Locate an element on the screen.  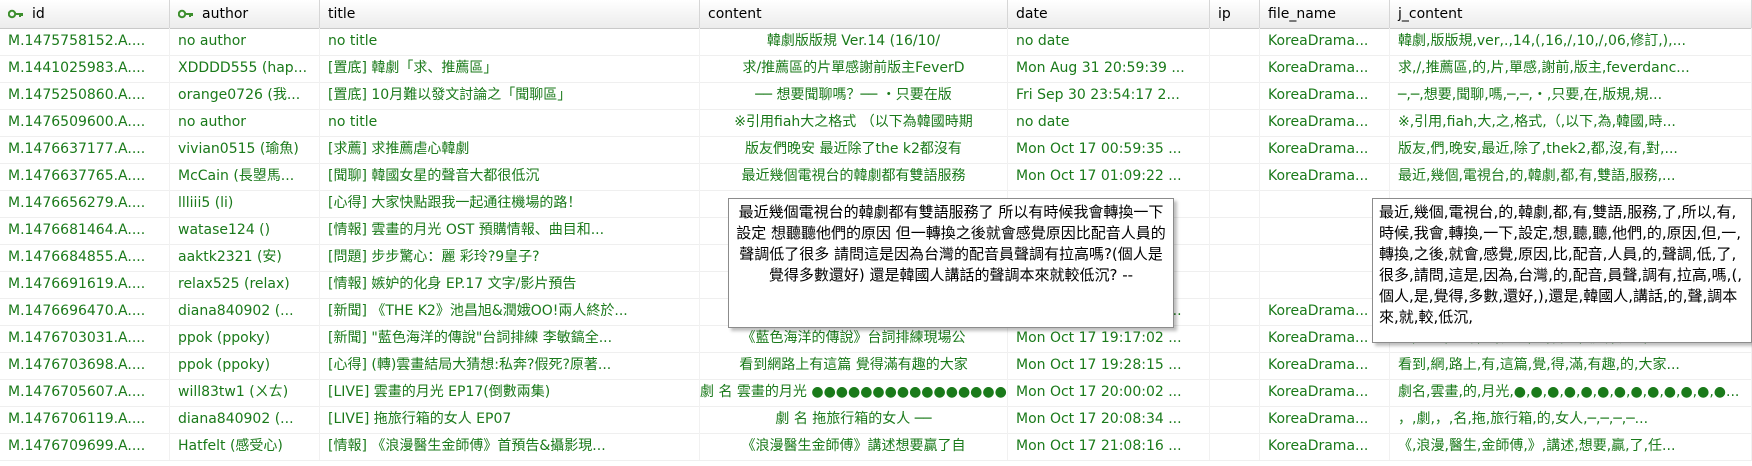
cell-content: 《浪漫醫生金師傅》講述想要贏了自 is located at coordinates (854, 446).